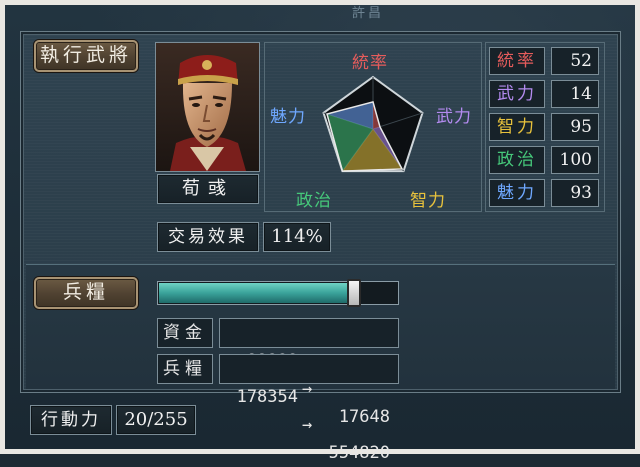 This screenshot has height=467, width=640. Describe the element at coordinates (86, 293) in the screenshot. I see `provisions-button: 兵糧` at that location.